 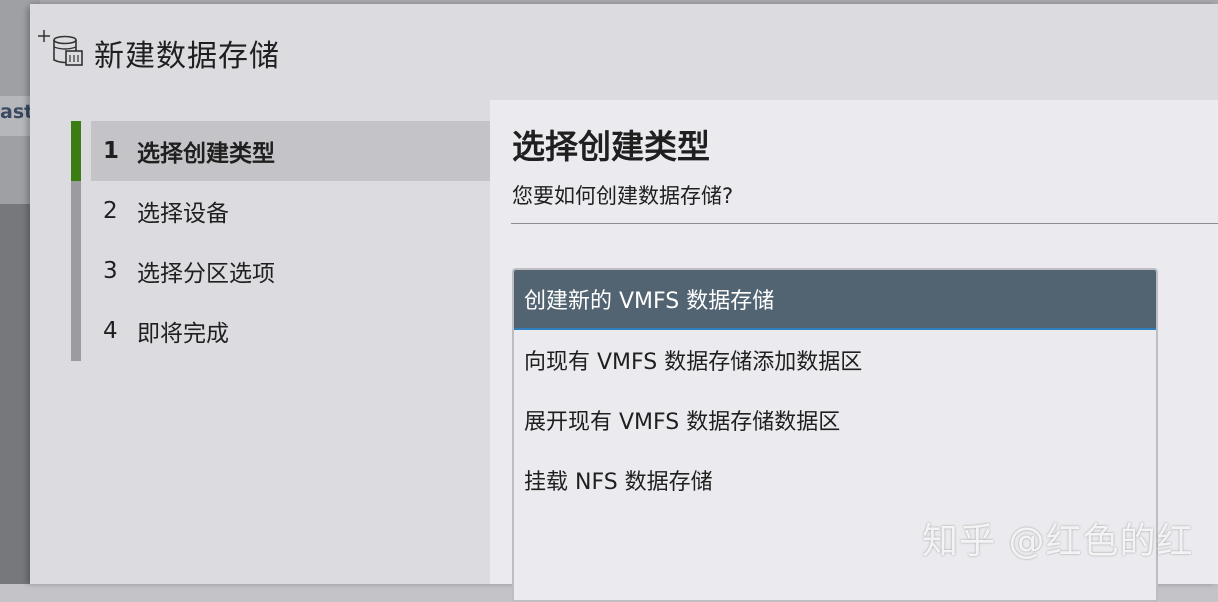 What do you see at coordinates (183, 334) in the screenshot?
I see `step-label: 即将完成` at bounding box center [183, 334].